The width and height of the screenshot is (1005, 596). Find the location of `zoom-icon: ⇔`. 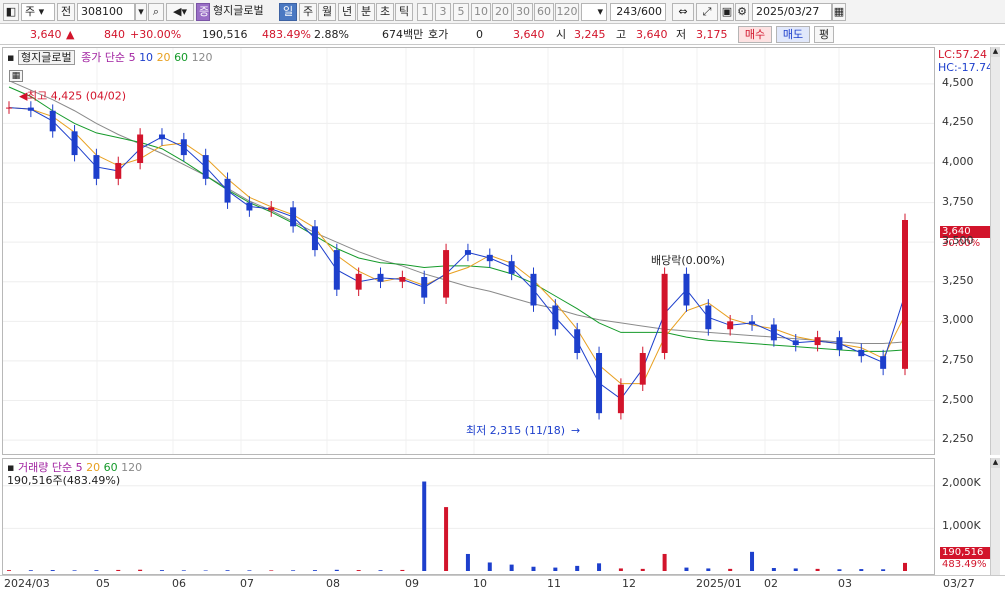

zoom-icon: ⇔ is located at coordinates (683, 12).